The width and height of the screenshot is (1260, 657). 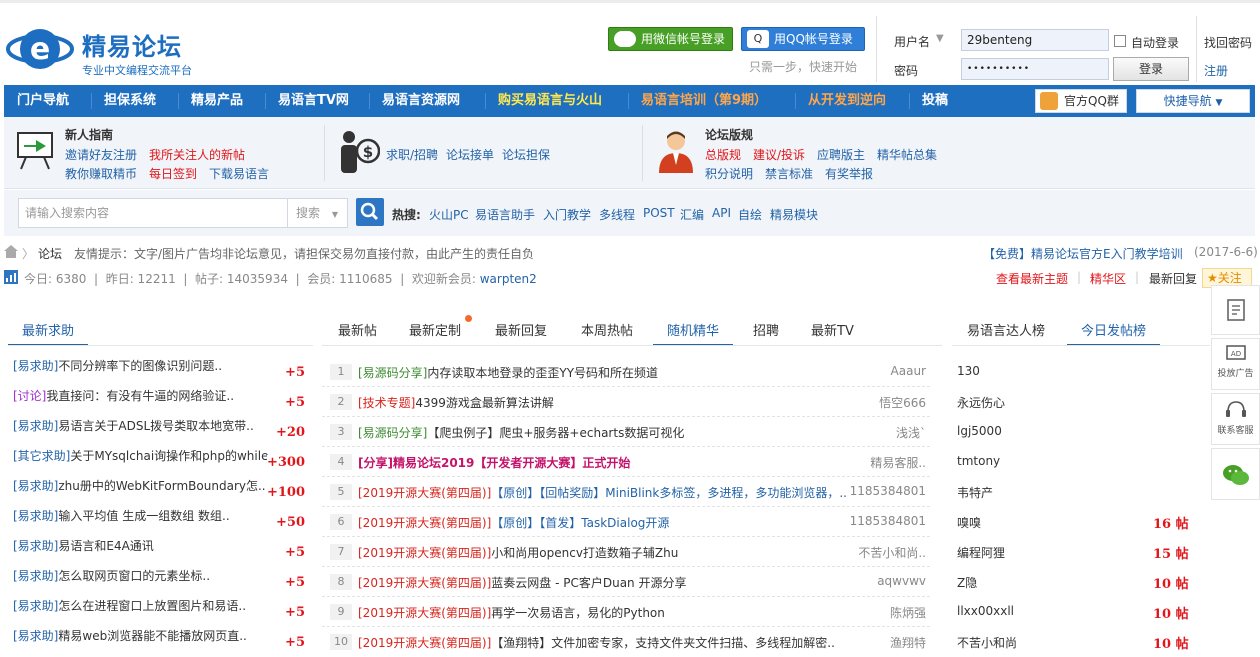 What do you see at coordinates (159, 552) in the screenshot?
I see `list-item: [易求助]易语言和E4A通讯 +5` at bounding box center [159, 552].